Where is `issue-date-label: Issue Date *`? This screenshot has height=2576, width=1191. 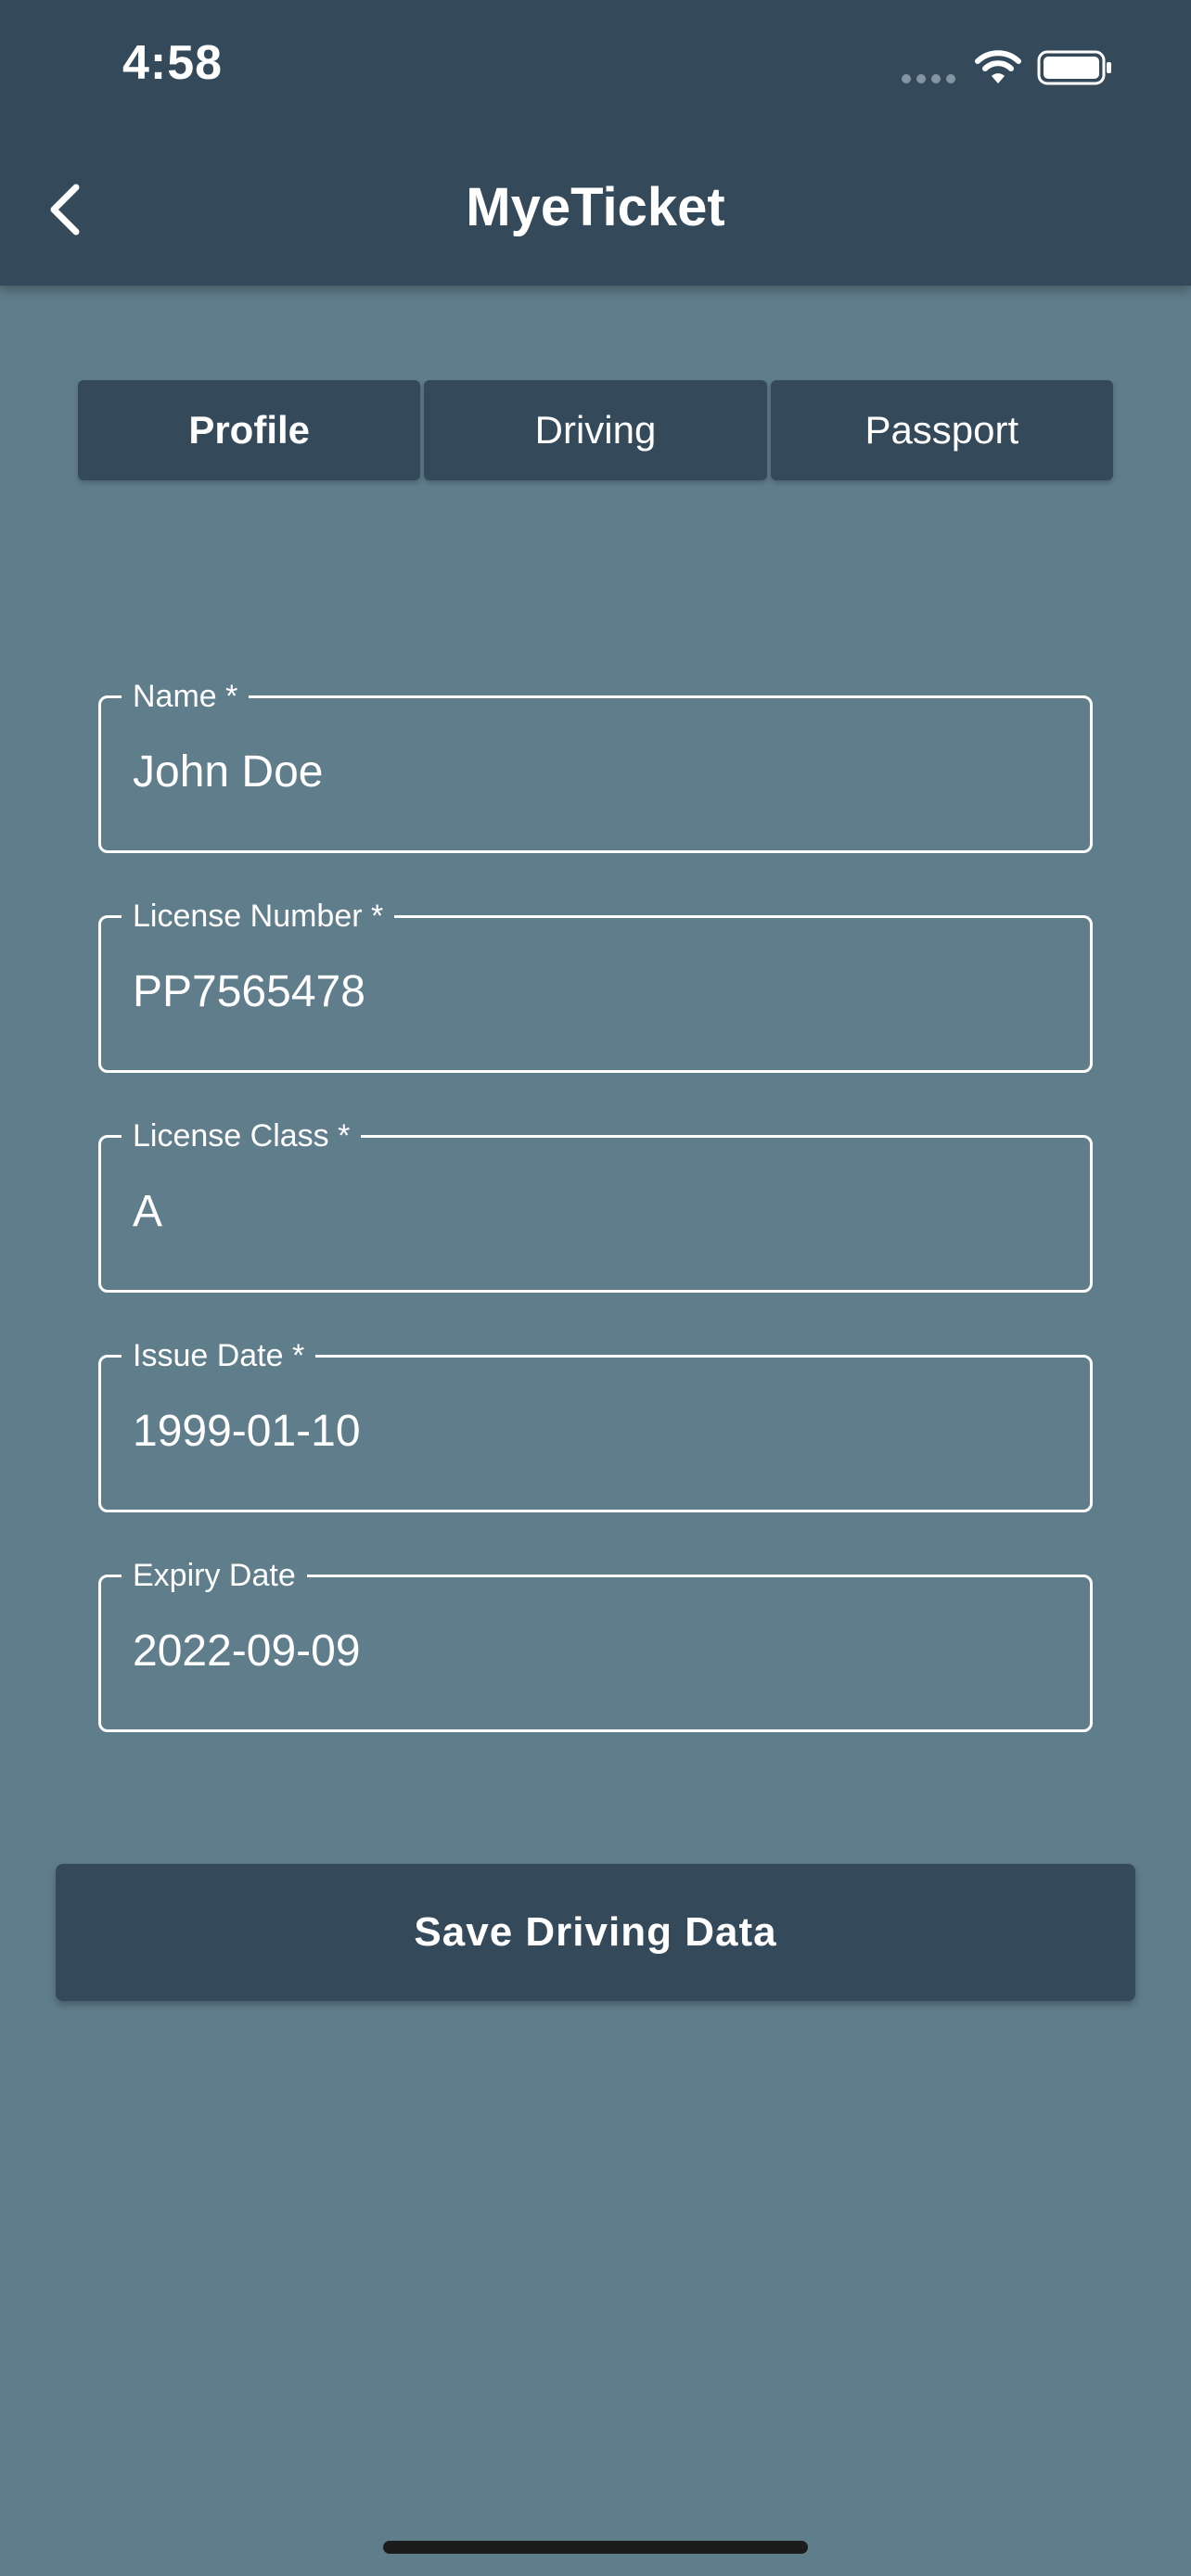 issue-date-label: Issue Date * is located at coordinates (219, 1356).